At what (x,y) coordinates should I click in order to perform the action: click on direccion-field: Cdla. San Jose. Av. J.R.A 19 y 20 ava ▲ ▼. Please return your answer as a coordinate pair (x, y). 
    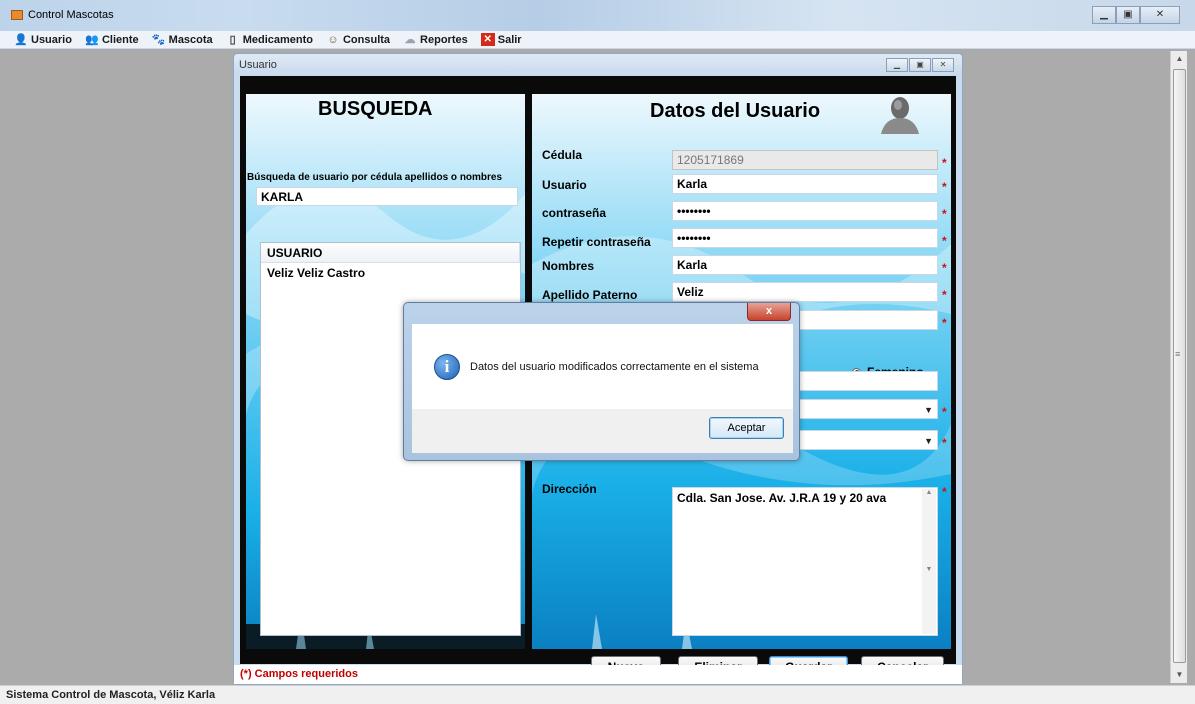
    Looking at the image, I should click on (805, 561).